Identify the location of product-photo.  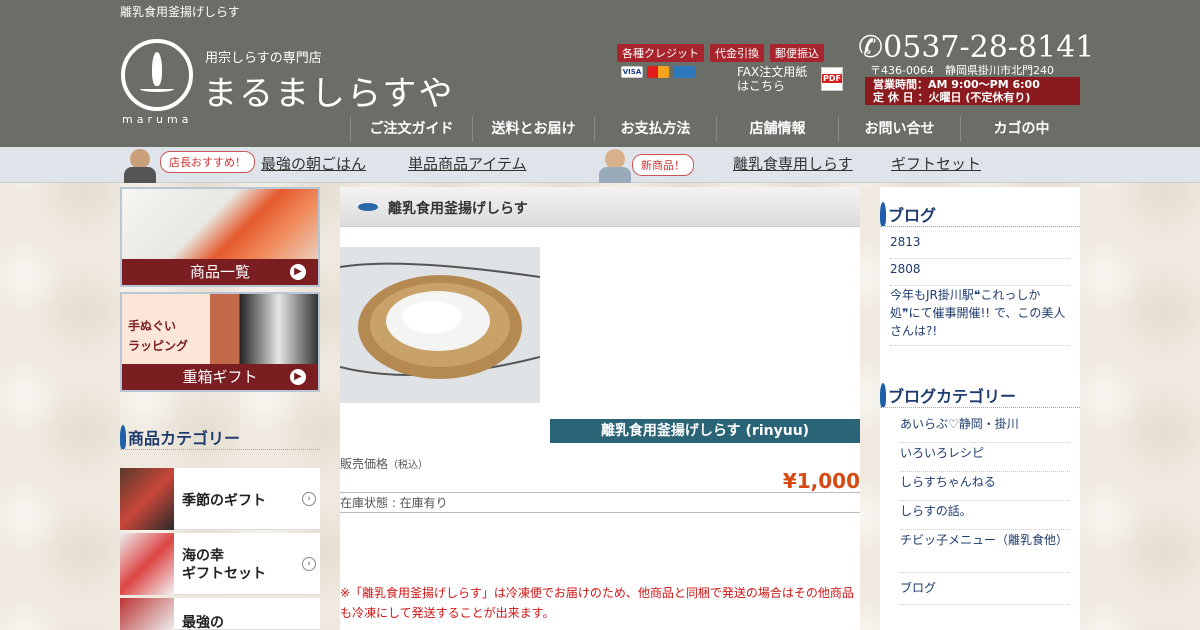
(440, 325).